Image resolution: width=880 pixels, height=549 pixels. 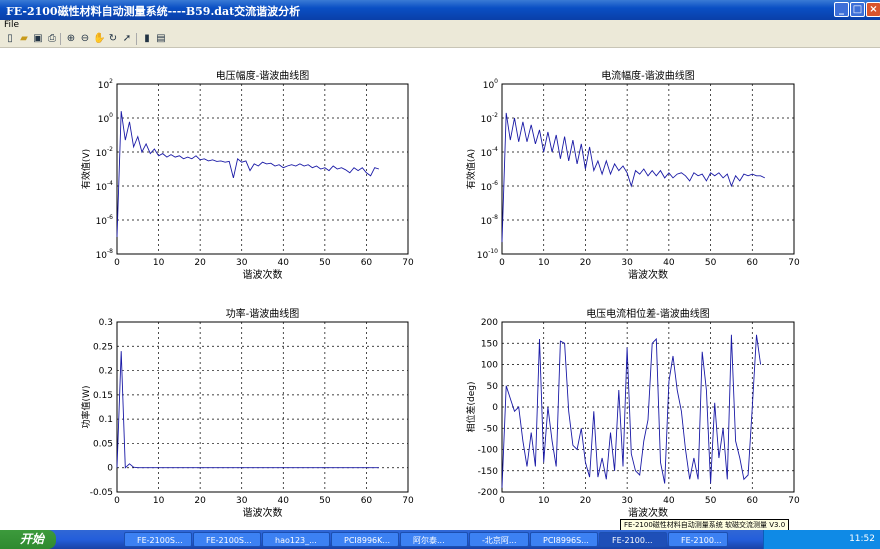 What do you see at coordinates (488, 493) in the screenshot?
I see `y-tick-label: -200` at bounding box center [488, 493].